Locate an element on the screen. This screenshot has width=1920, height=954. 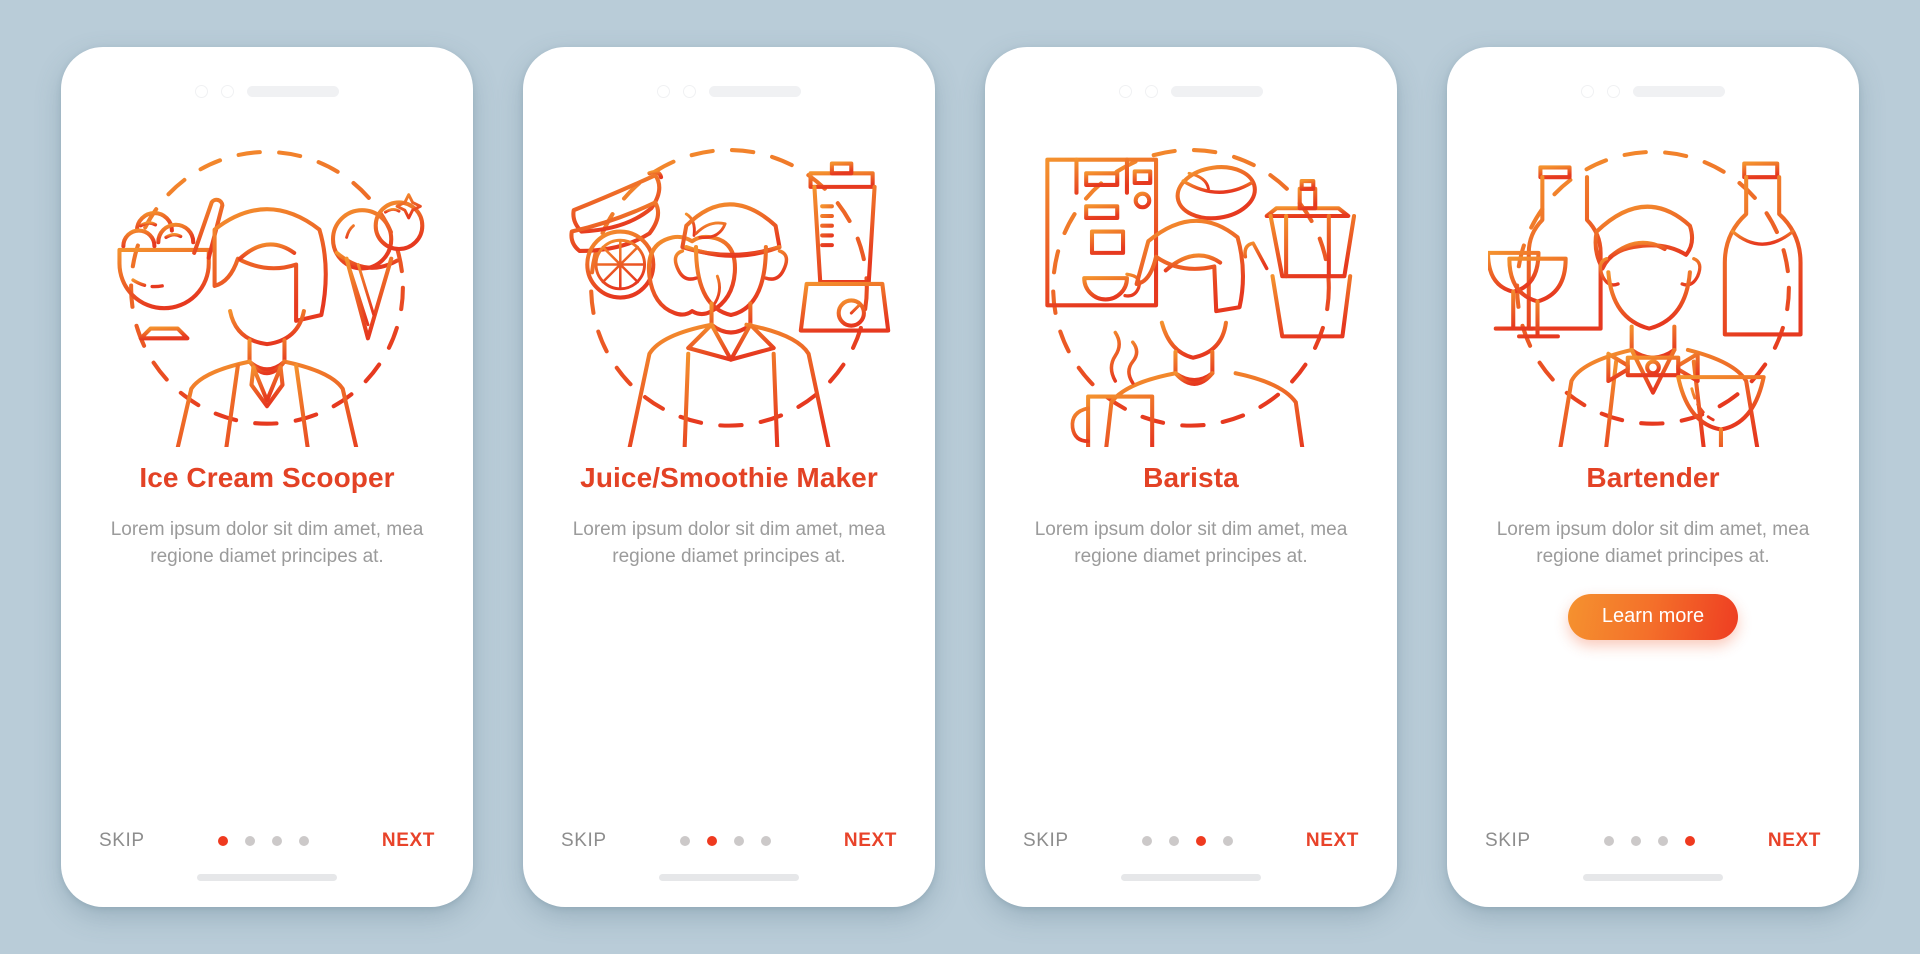
cta-slot: Learn more is located at coordinates (1653, 617).